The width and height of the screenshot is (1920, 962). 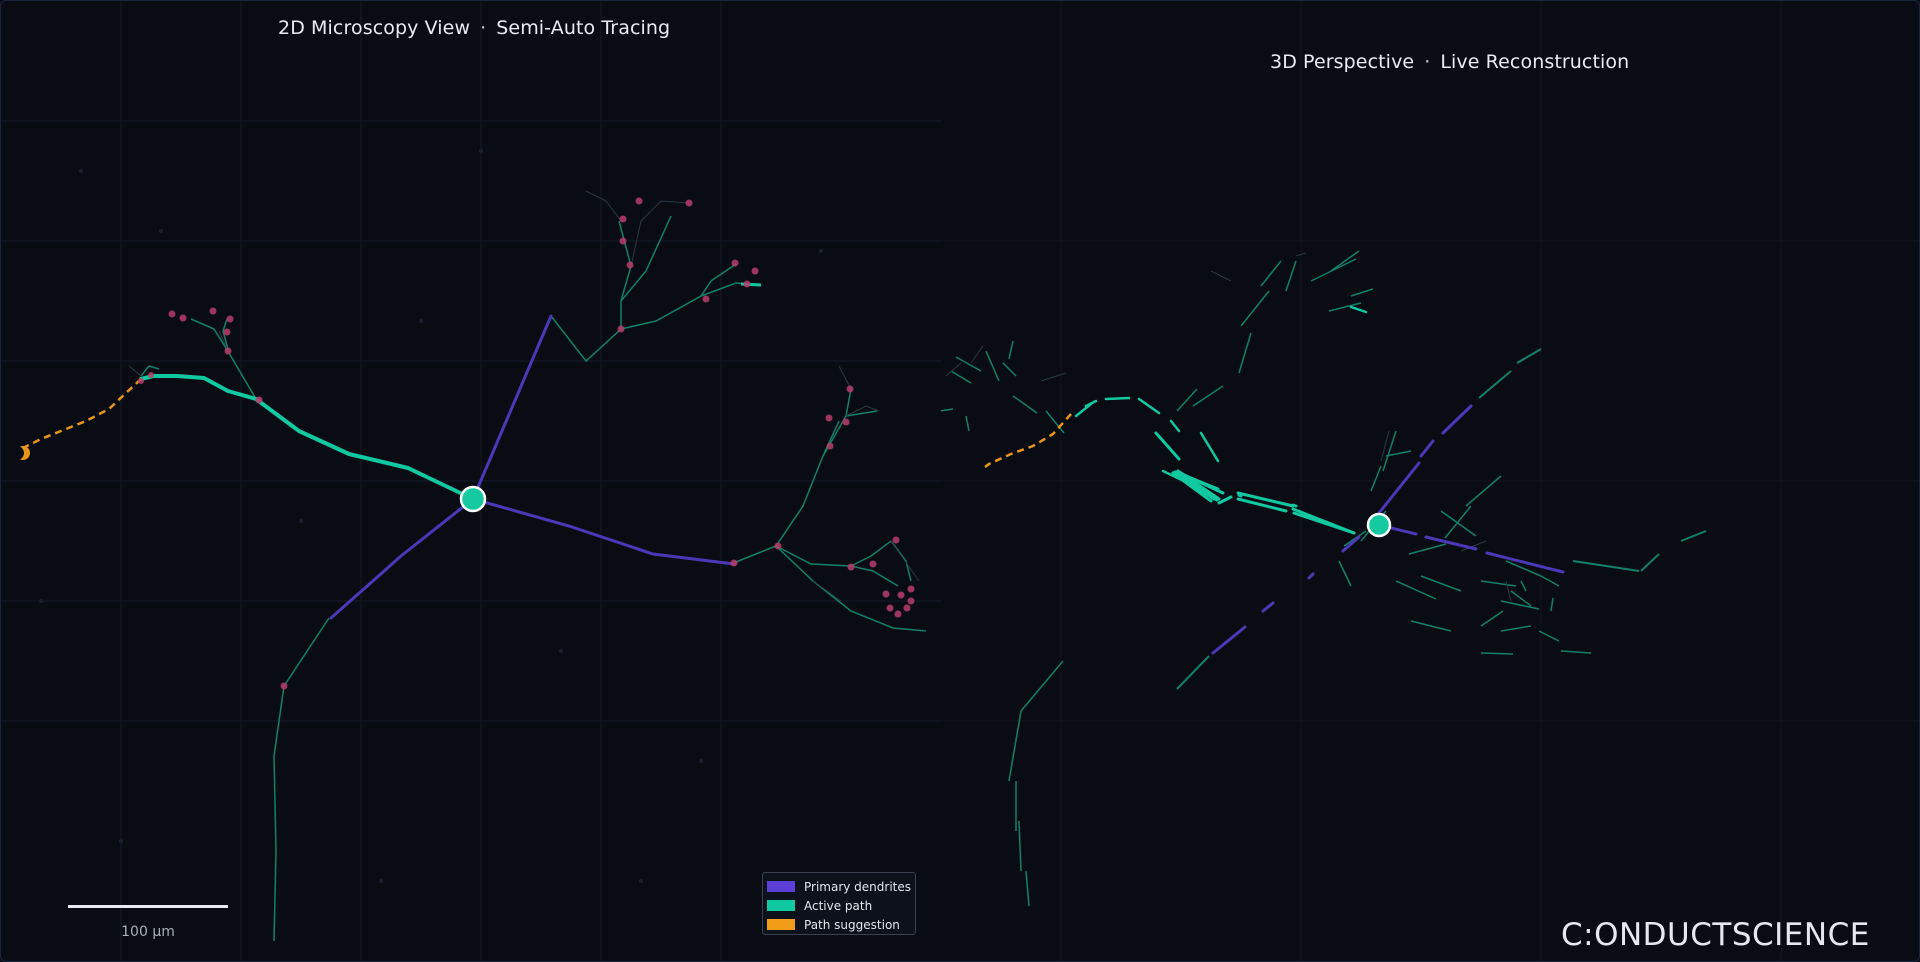 I want to click on conductscience-logo: C:ONDUCTSCIENCE, so click(x=1715, y=935).